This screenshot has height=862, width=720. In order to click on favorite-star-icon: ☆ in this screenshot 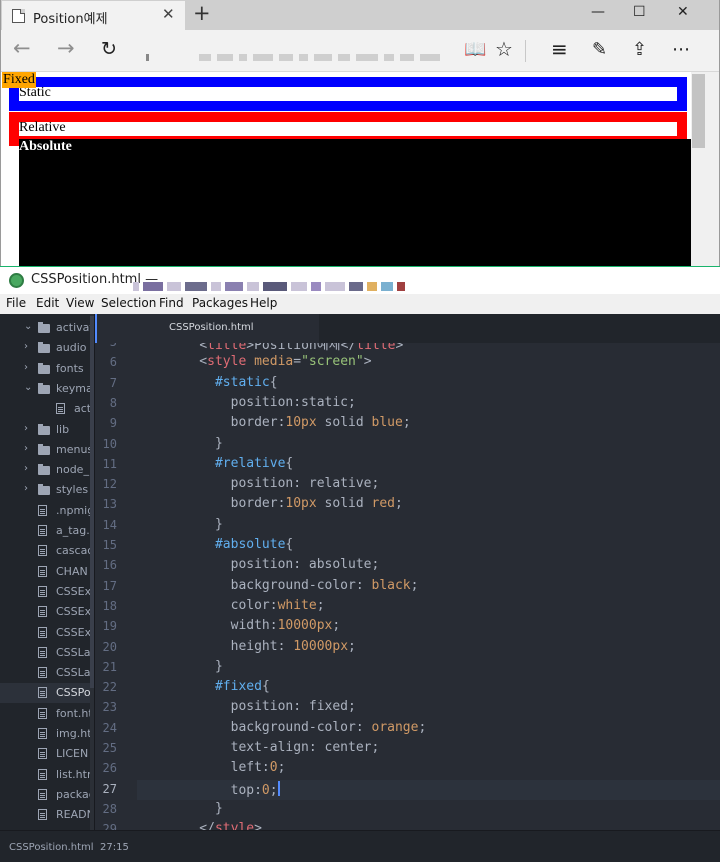, I will do `click(504, 49)`.